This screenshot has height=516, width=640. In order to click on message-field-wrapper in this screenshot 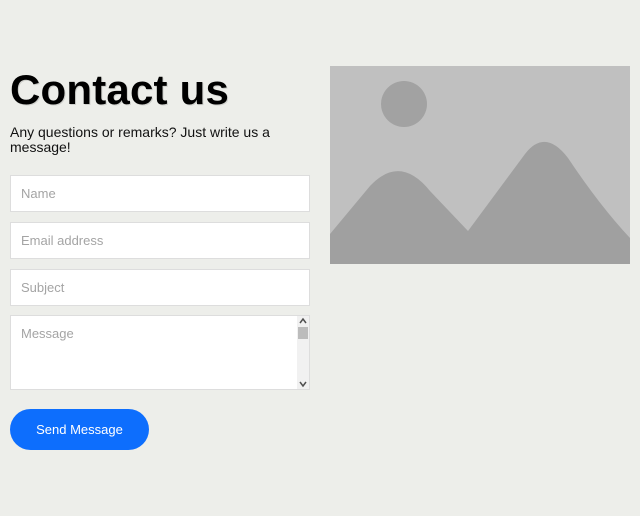, I will do `click(160, 352)`.